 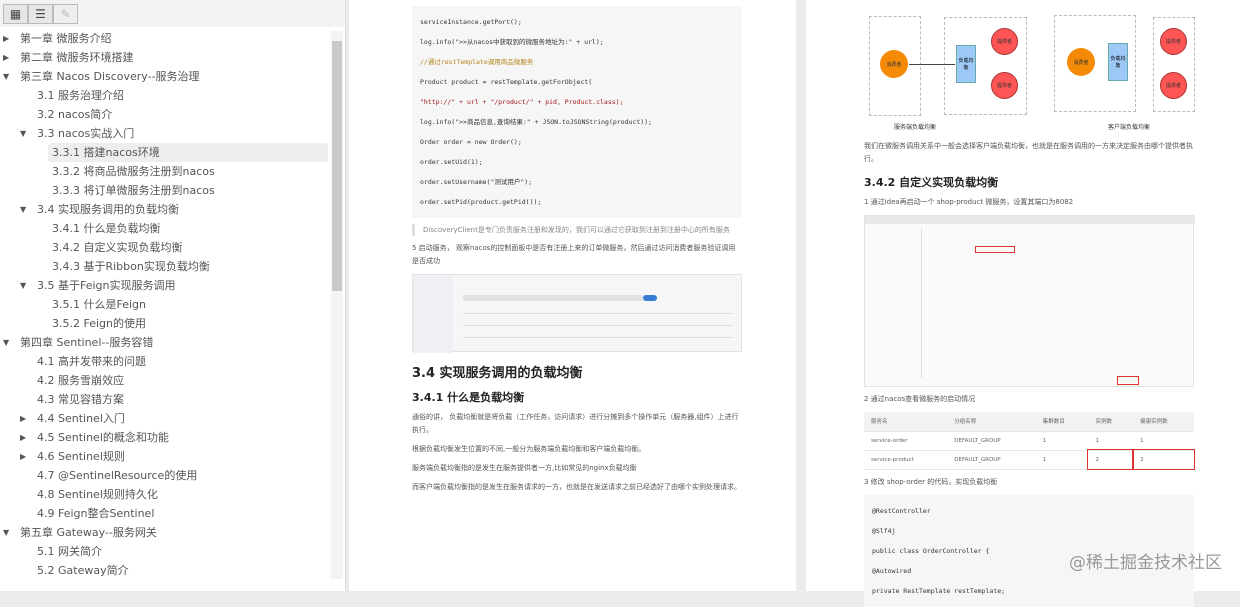 I want to click on outline-item: ▼ 3.5 基于Feign实现服务调用, so click(x=165, y=285).